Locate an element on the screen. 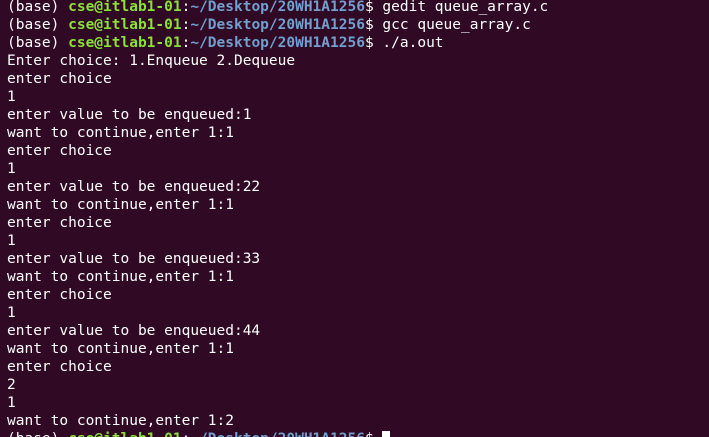 The height and width of the screenshot is (437, 709). output-line: enter value to be enqueued:44 is located at coordinates (134, 331).